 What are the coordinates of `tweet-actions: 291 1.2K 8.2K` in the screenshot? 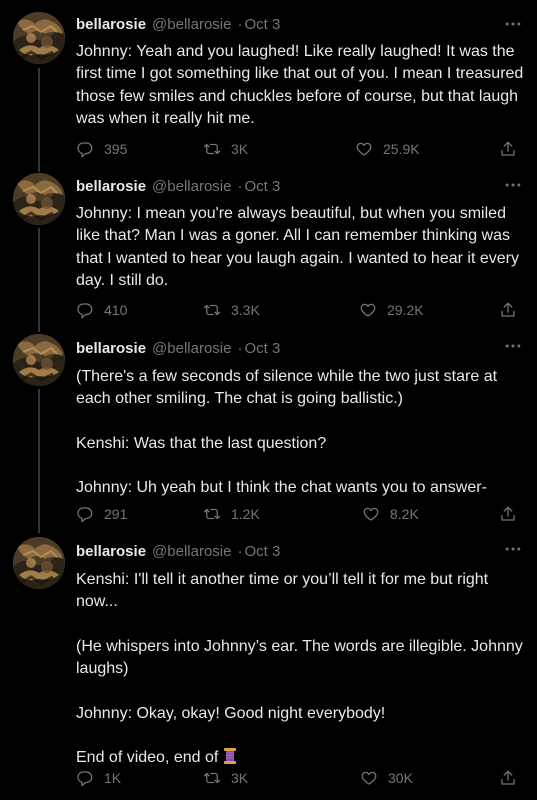 It's located at (301, 514).